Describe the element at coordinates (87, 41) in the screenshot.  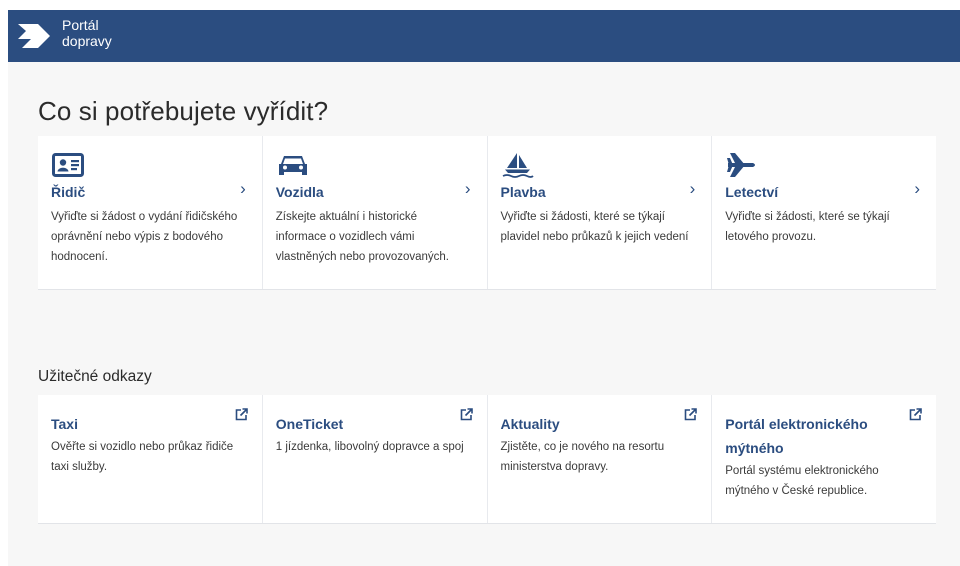
I see `logo-line-2: dopravy` at that location.